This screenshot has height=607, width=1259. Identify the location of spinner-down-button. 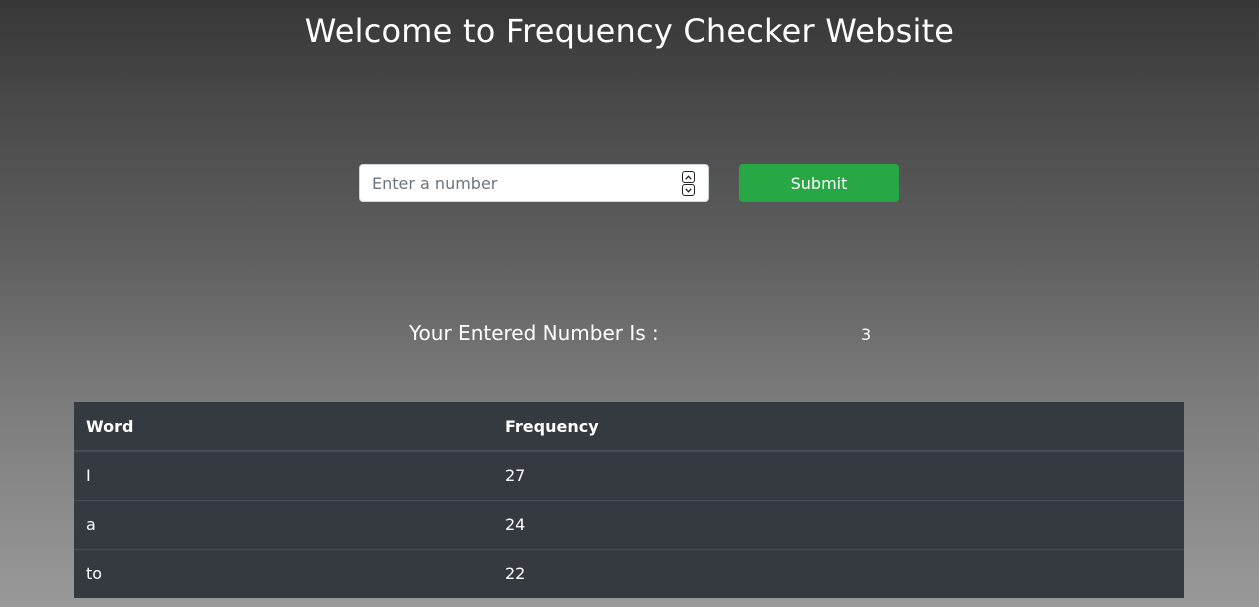
(688, 190).